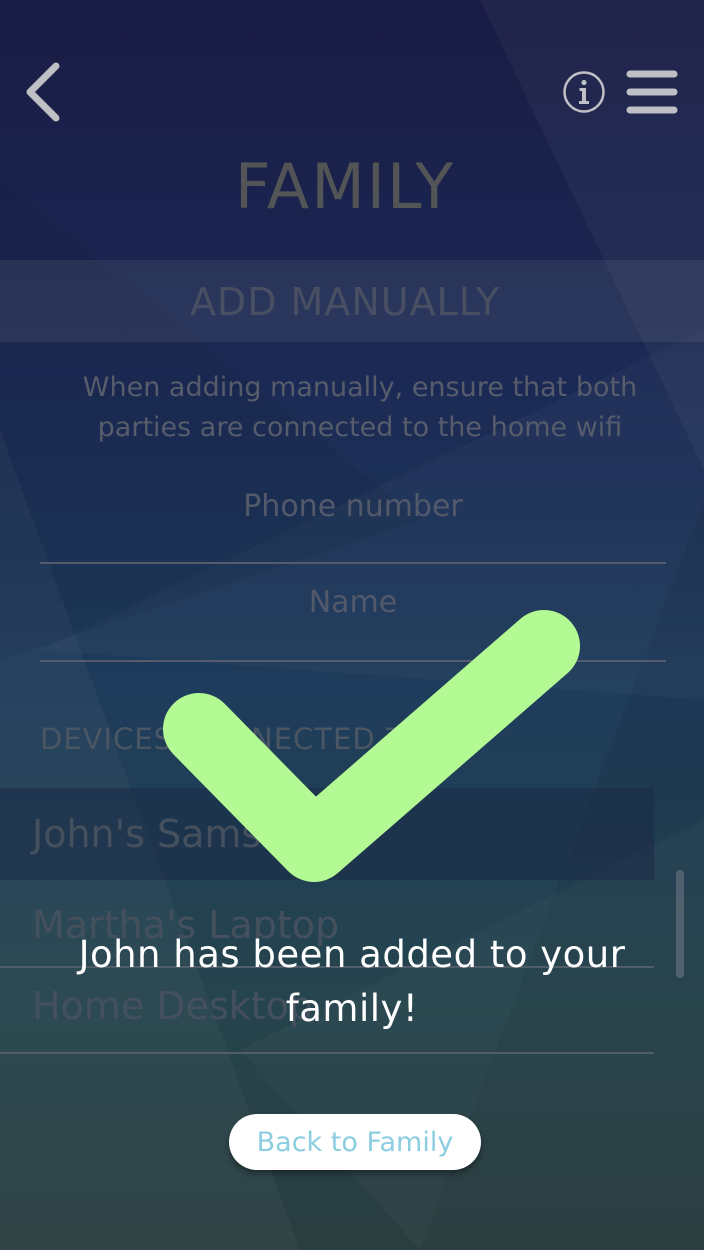 The image size is (704, 1250). What do you see at coordinates (355, 1142) in the screenshot?
I see `back-to-family-button: Back to Family` at bounding box center [355, 1142].